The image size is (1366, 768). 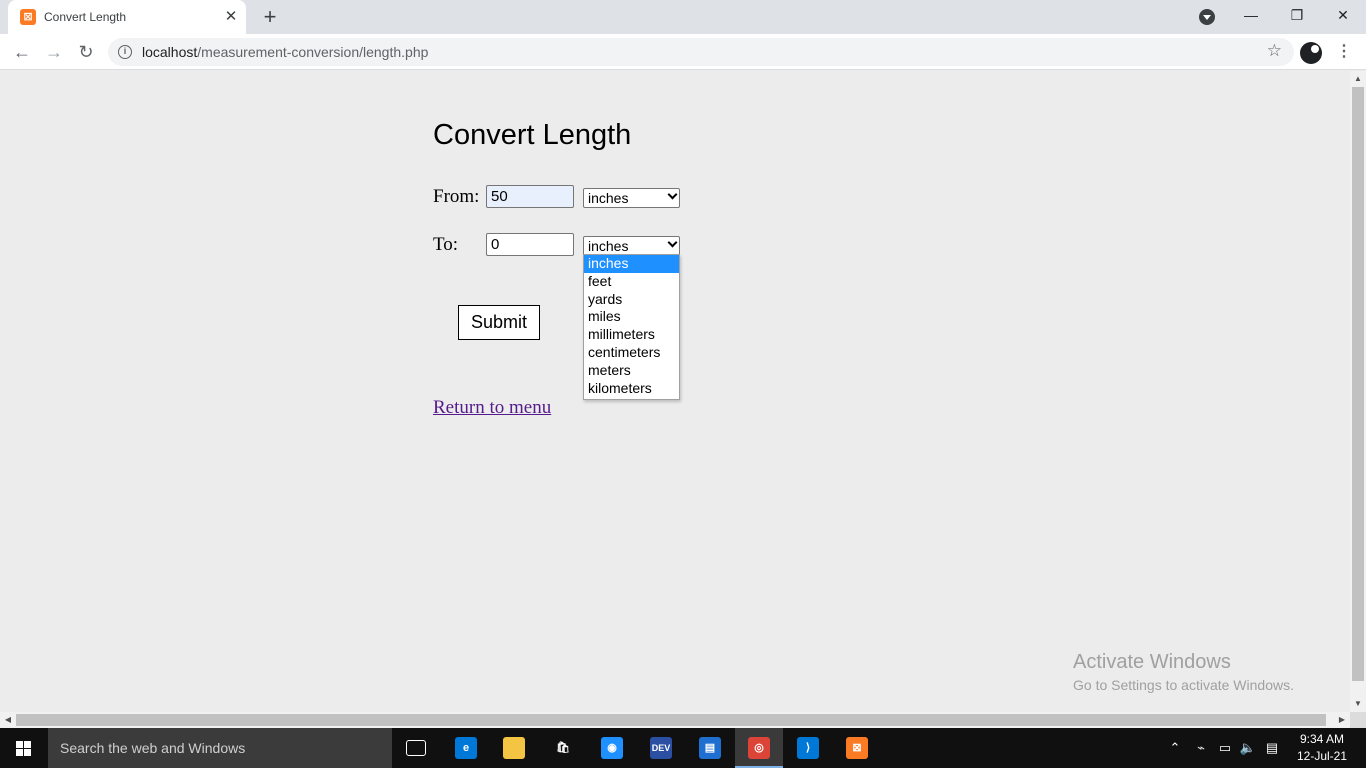 I want to click on tab-title: Convert Length, so click(x=85, y=17).